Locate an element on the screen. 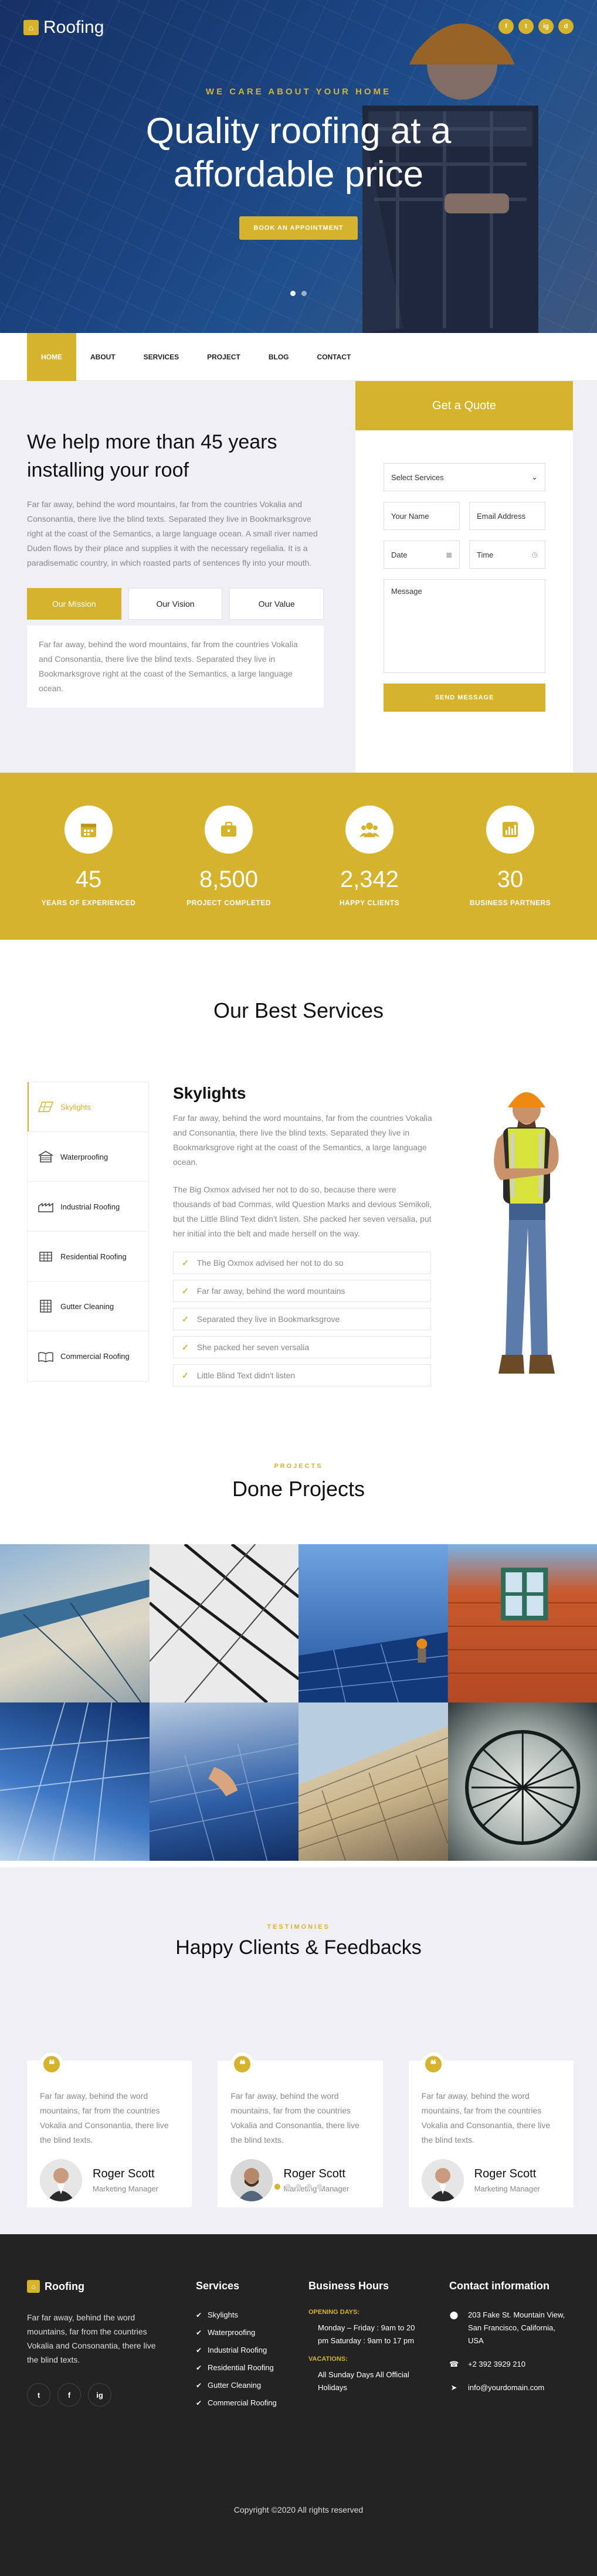 The height and width of the screenshot is (2576, 597). service-label: Skylights is located at coordinates (76, 1107).